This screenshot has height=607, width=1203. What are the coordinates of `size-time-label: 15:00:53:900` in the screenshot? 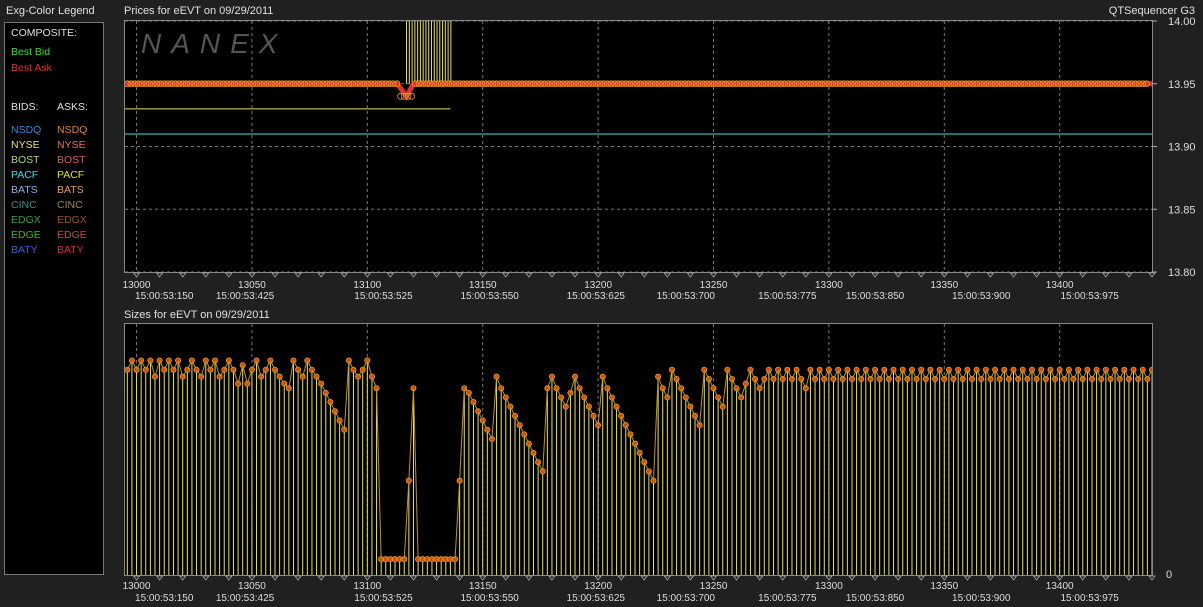 It's located at (981, 598).